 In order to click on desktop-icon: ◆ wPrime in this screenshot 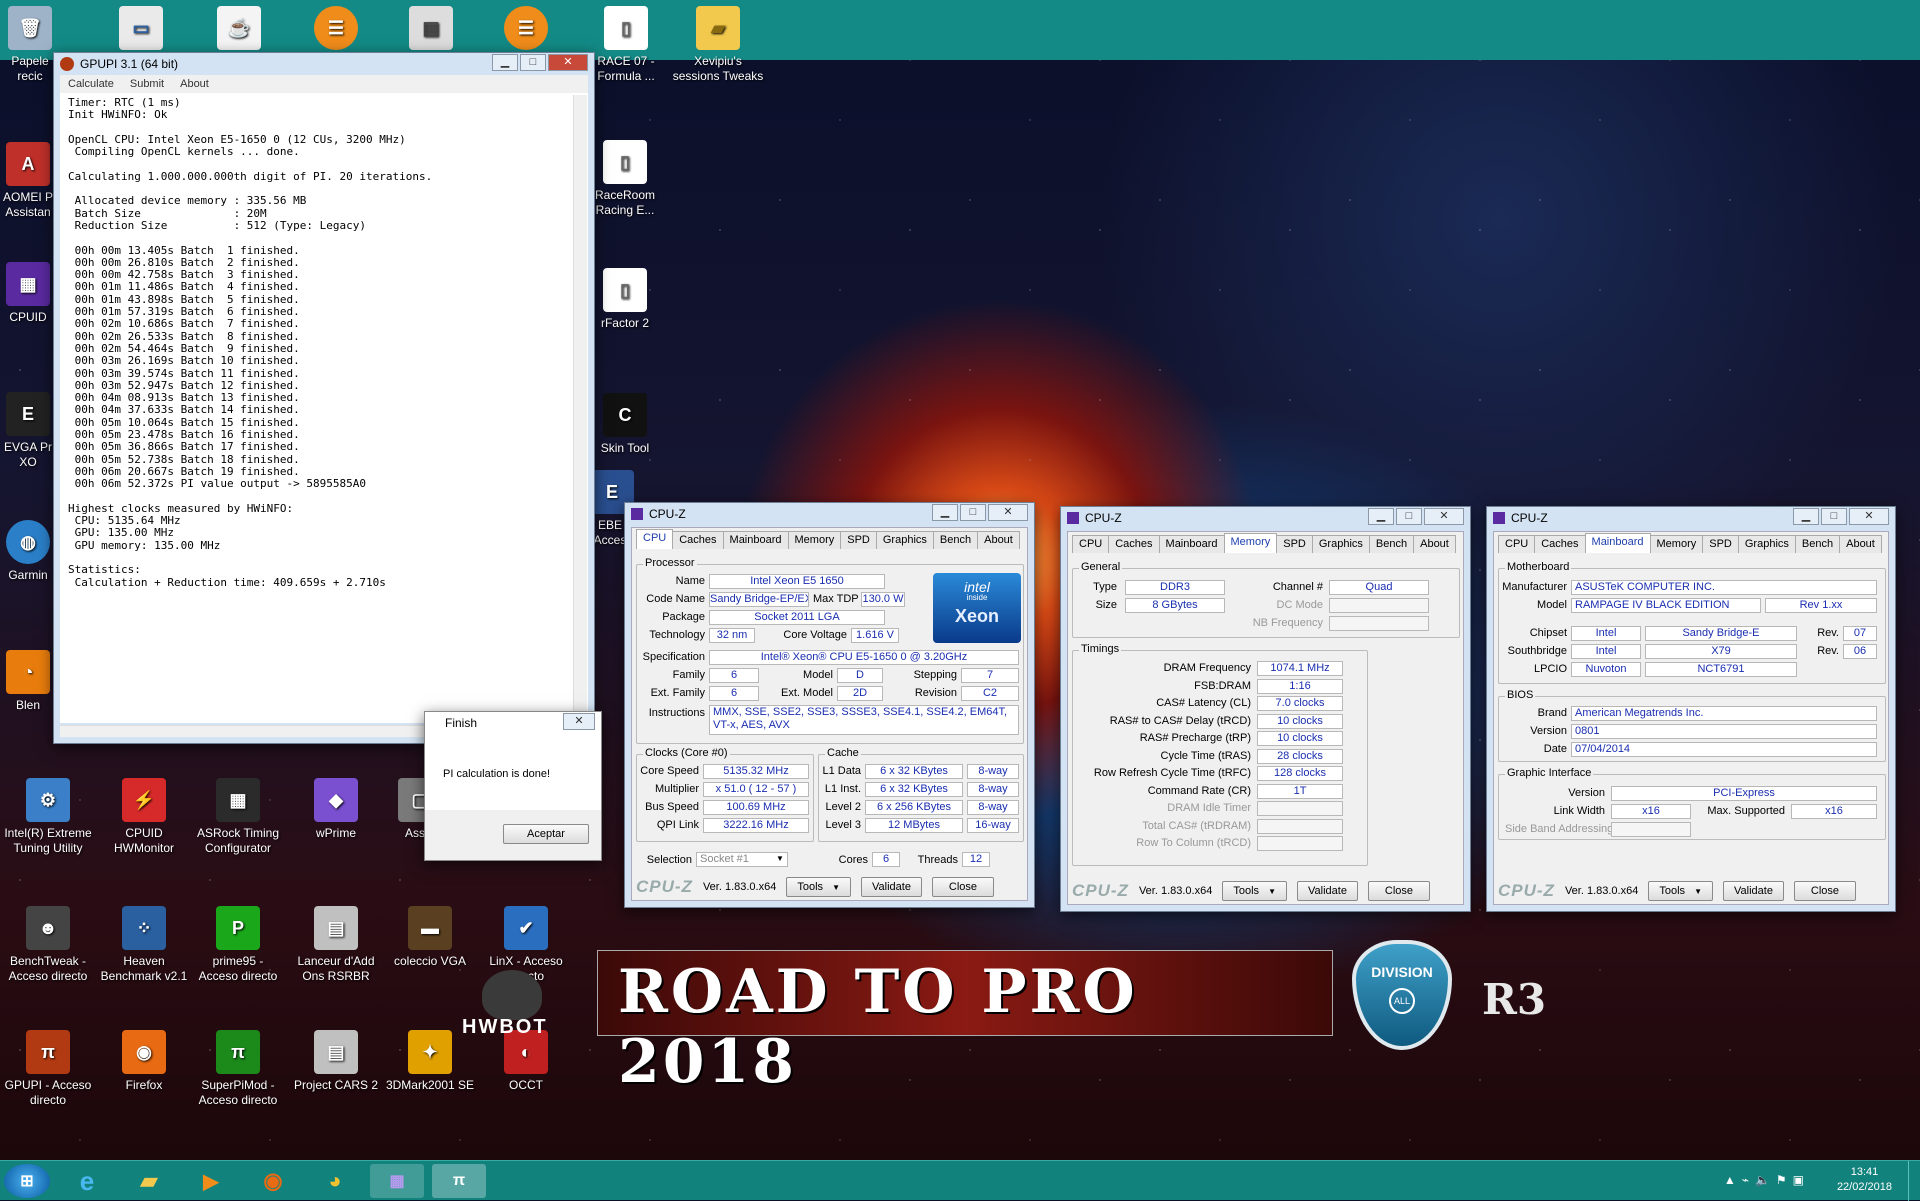, I will do `click(336, 809)`.